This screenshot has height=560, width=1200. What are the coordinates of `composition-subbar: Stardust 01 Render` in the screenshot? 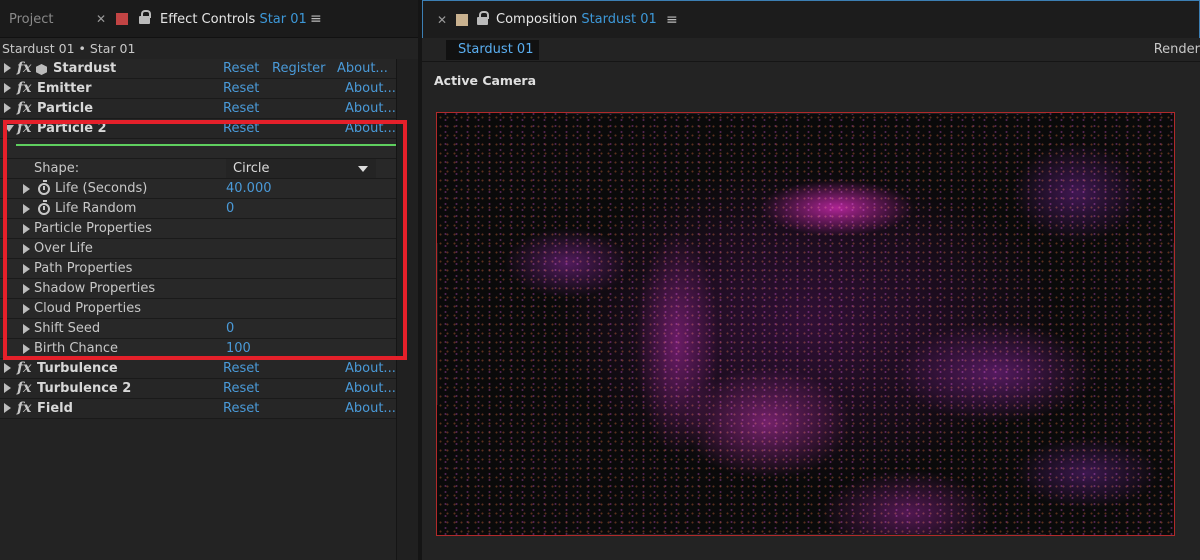 It's located at (811, 50).